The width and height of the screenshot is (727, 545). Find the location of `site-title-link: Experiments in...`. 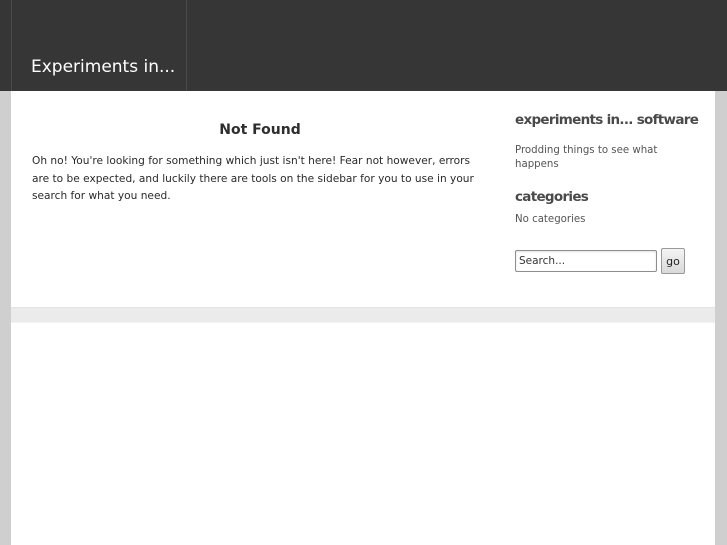

site-title-link: Experiments in... is located at coordinates (103, 67).